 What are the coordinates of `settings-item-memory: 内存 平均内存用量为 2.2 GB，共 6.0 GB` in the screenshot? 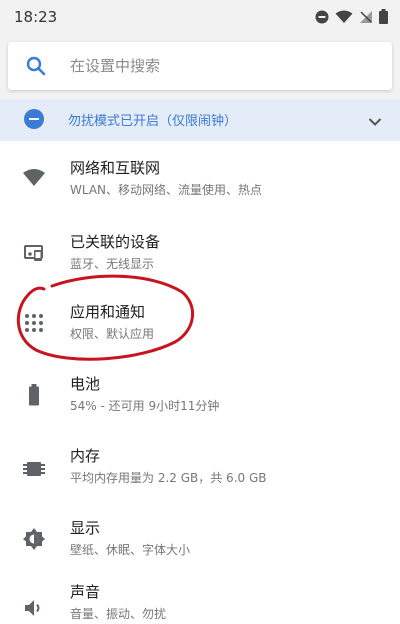 It's located at (200, 465).